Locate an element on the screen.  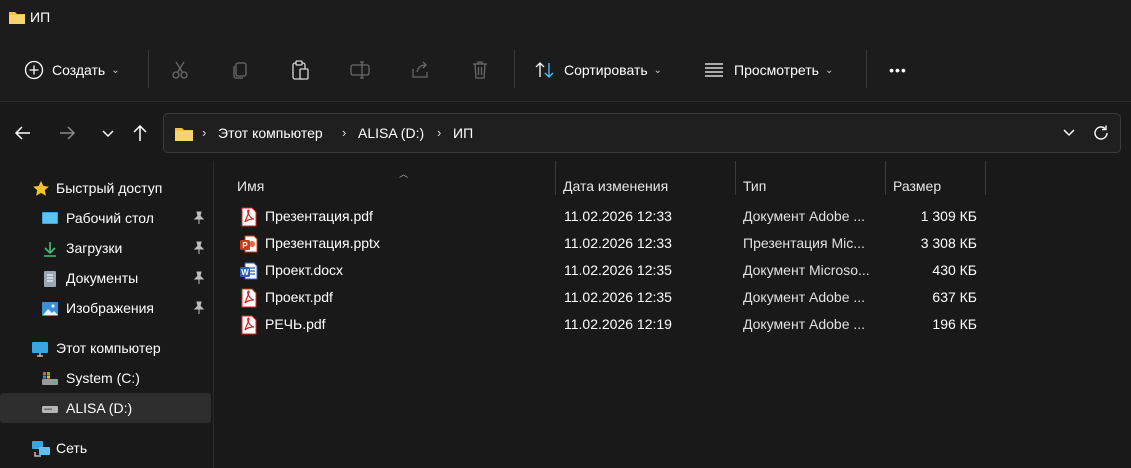
view-button: Просмотреть ⌄ is located at coordinates (775, 70).